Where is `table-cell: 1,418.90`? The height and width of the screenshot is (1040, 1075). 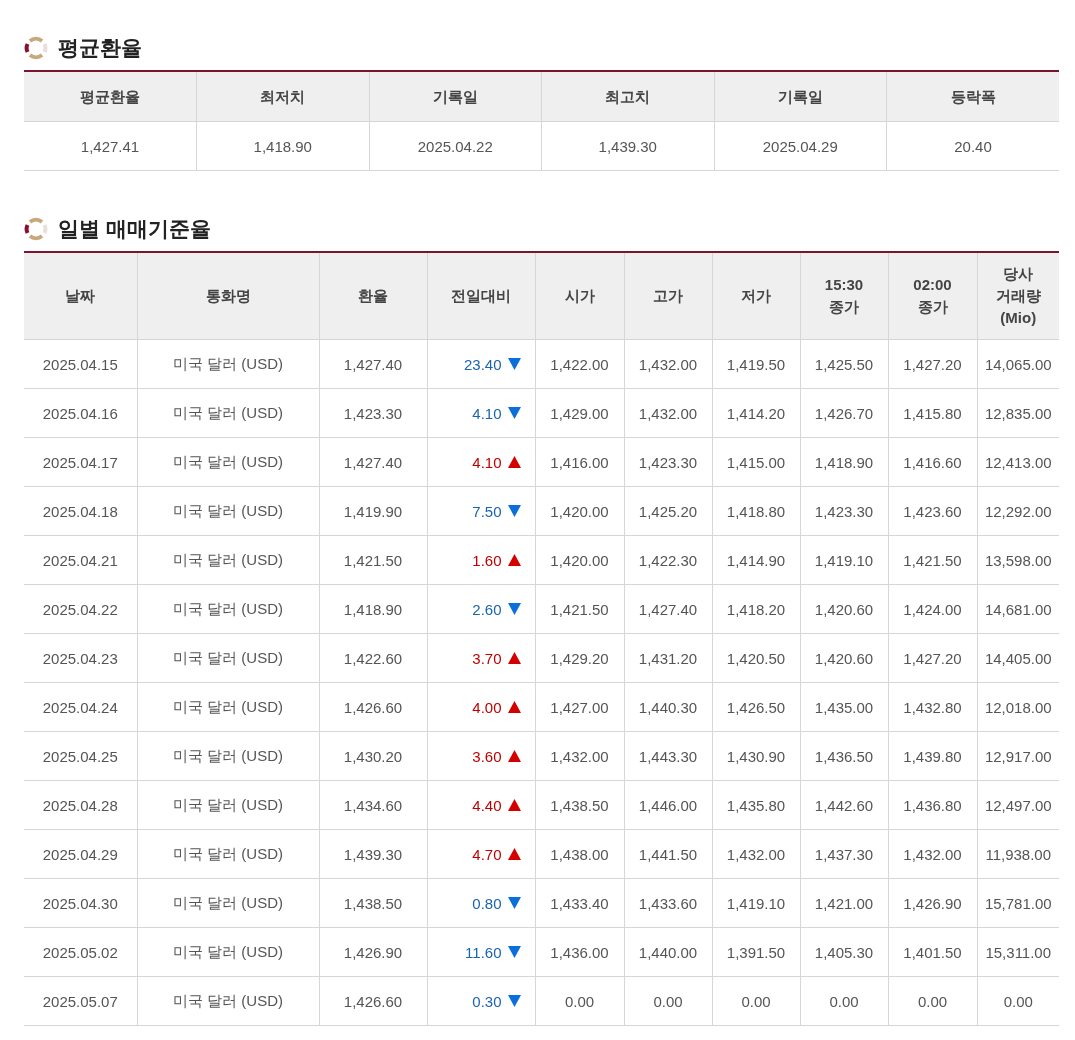 table-cell: 1,418.90 is located at coordinates (844, 462).